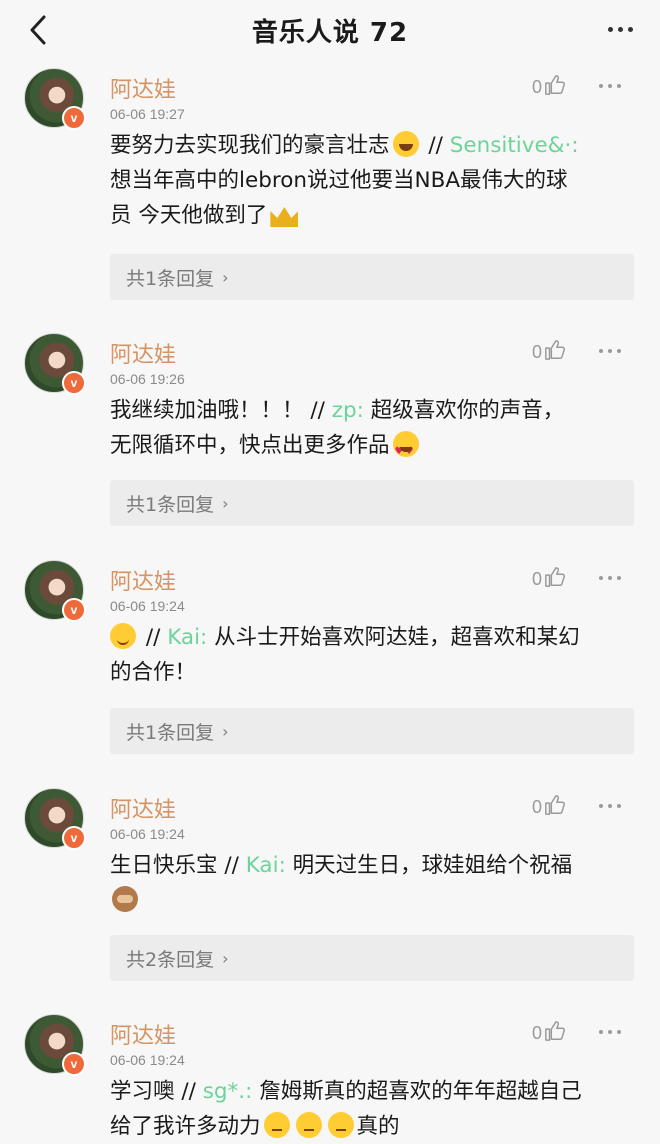 This screenshot has height=1144, width=660. What do you see at coordinates (373, 883) in the screenshot?
I see `comment-text: 生日快乐宝 // Kai: 明天过生日，球娃姐给个祝福` at bounding box center [373, 883].